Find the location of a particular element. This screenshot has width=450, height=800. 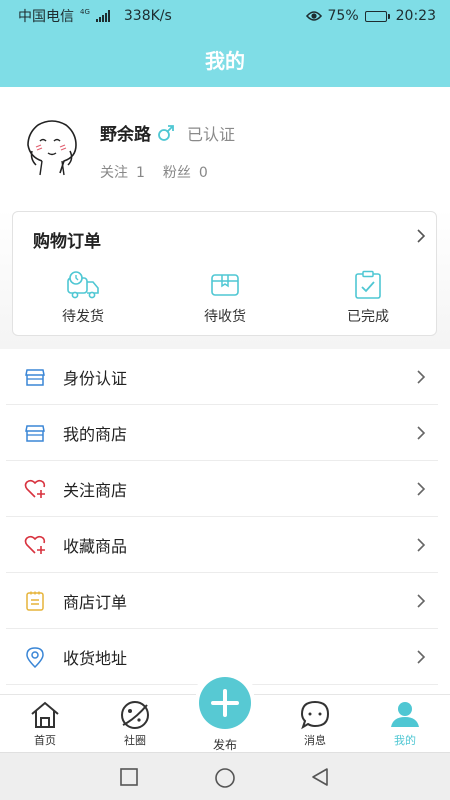

order-completed: 已完成 is located at coordinates (368, 298).